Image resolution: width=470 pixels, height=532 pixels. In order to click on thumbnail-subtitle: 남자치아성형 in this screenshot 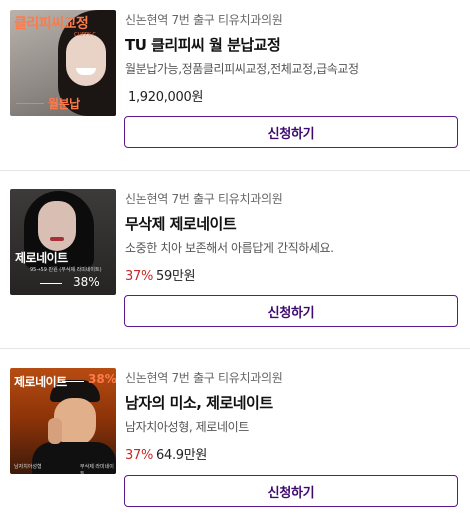, I will do `click(28, 467)`.